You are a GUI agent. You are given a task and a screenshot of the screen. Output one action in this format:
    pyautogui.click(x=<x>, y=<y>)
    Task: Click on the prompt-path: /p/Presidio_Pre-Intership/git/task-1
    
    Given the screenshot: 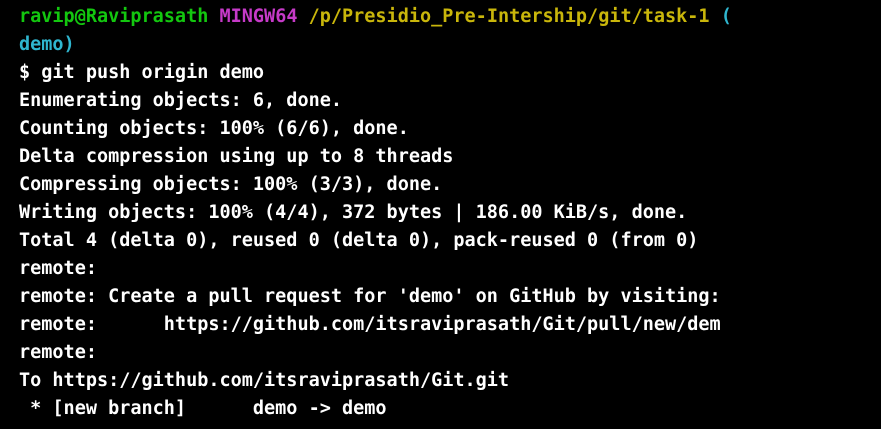 What is the action you would take?
    pyautogui.click(x=509, y=16)
    